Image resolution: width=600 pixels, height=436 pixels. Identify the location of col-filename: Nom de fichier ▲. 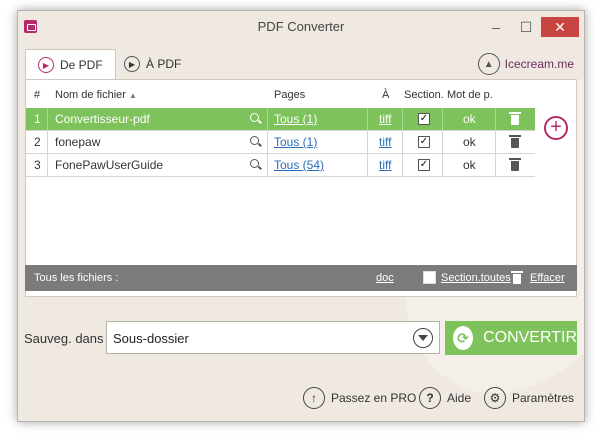
(96, 95).